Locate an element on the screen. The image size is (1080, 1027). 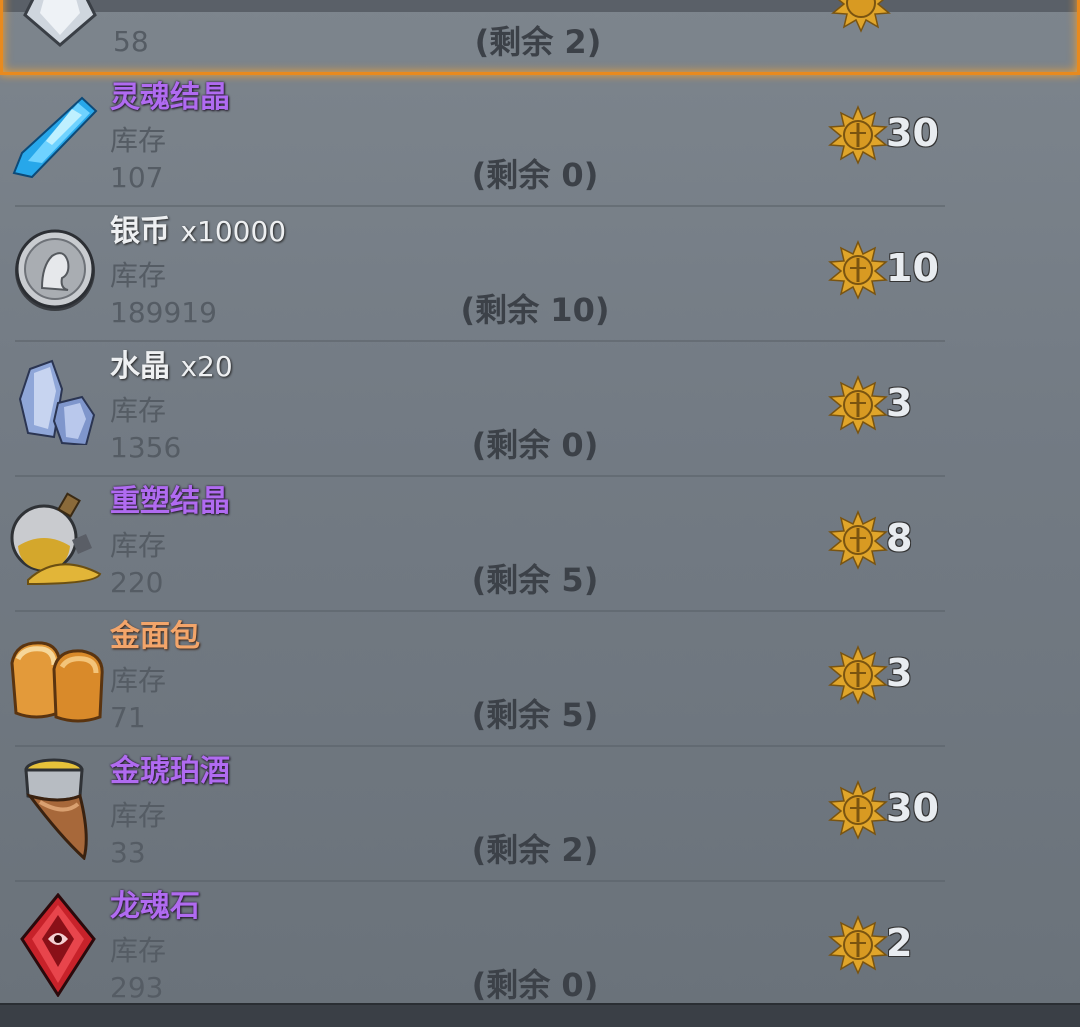
stock-value: 1356 is located at coordinates (146, 447).